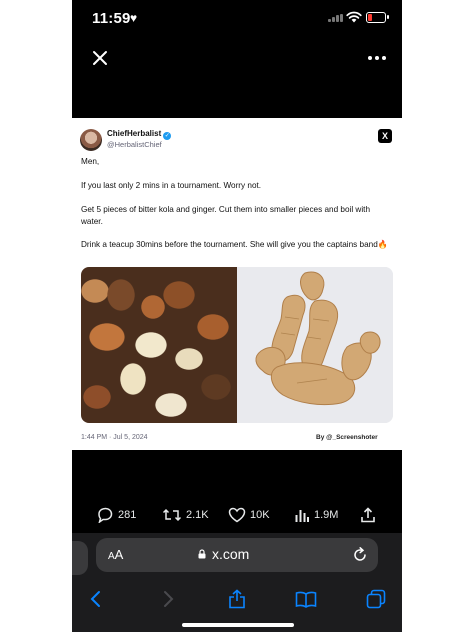 The width and height of the screenshot is (474, 632). Describe the element at coordinates (385, 136) in the screenshot. I see `x-logo-icon: X` at that location.